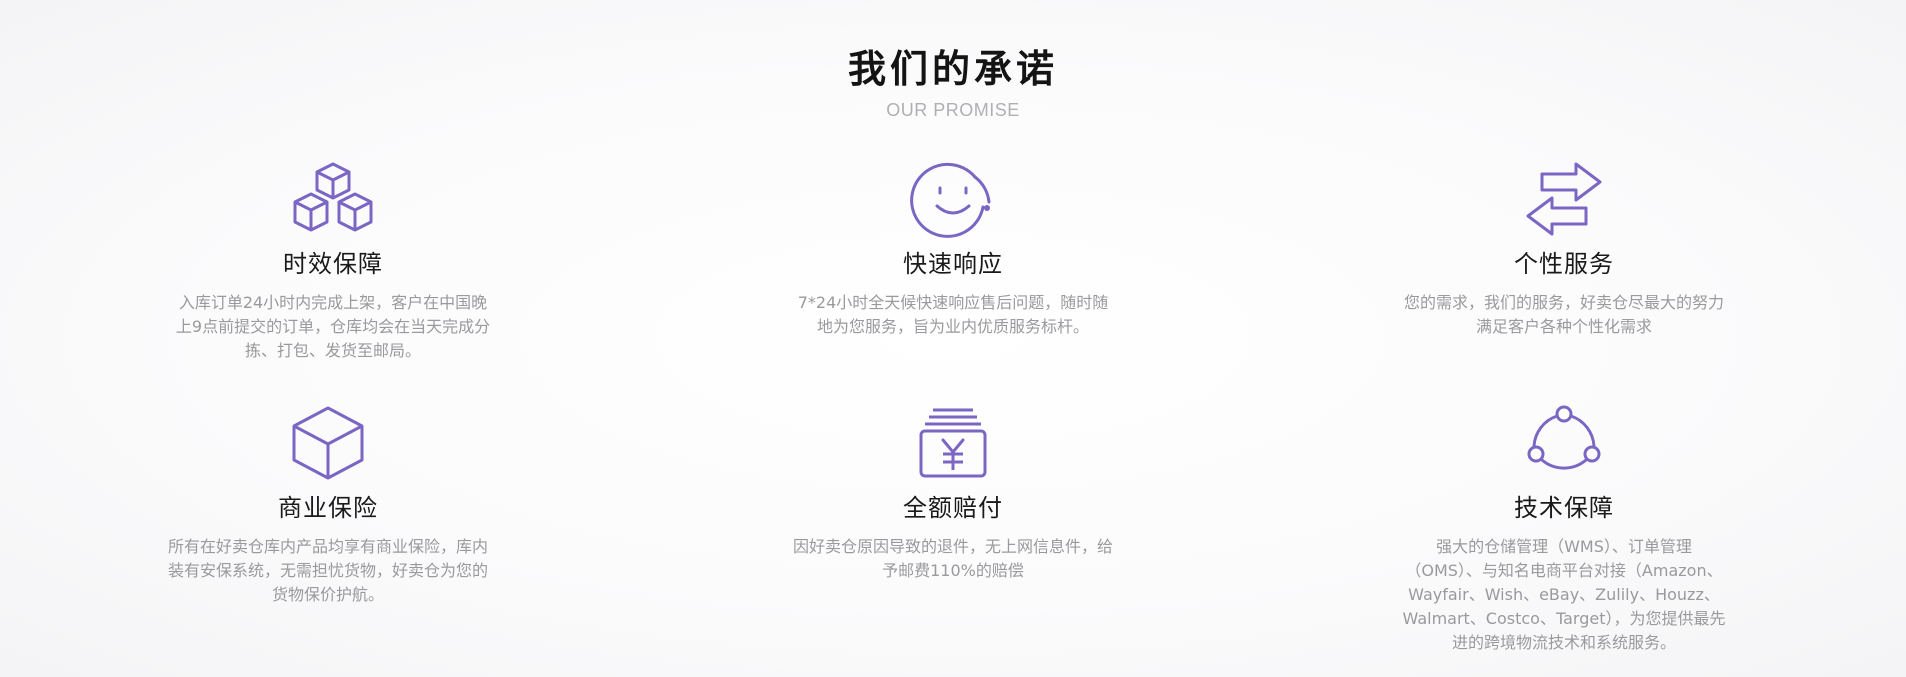 This screenshot has width=1906, height=677. What do you see at coordinates (953, 508) in the screenshot?
I see `card-title: 全额赔付` at bounding box center [953, 508].